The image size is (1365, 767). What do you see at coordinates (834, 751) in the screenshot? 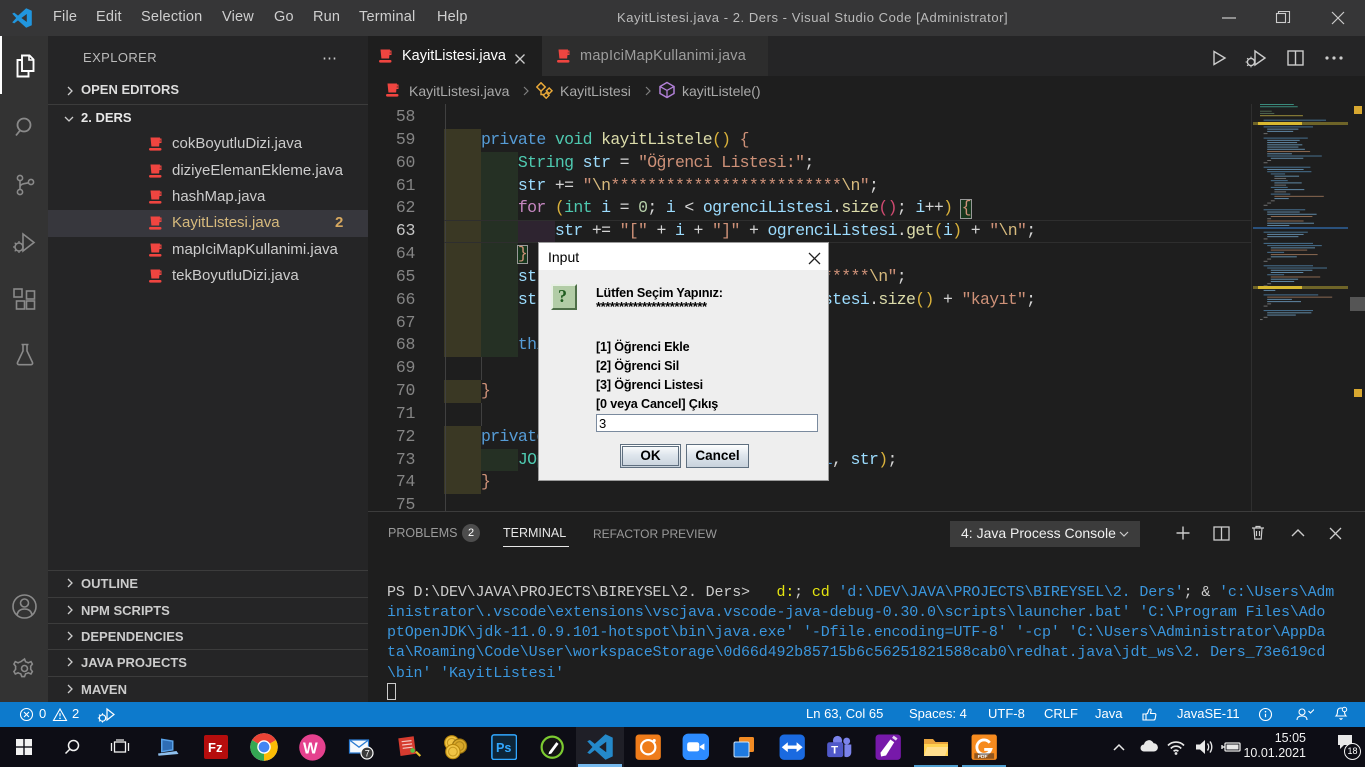
I see `svg-text: T` at bounding box center [834, 751].